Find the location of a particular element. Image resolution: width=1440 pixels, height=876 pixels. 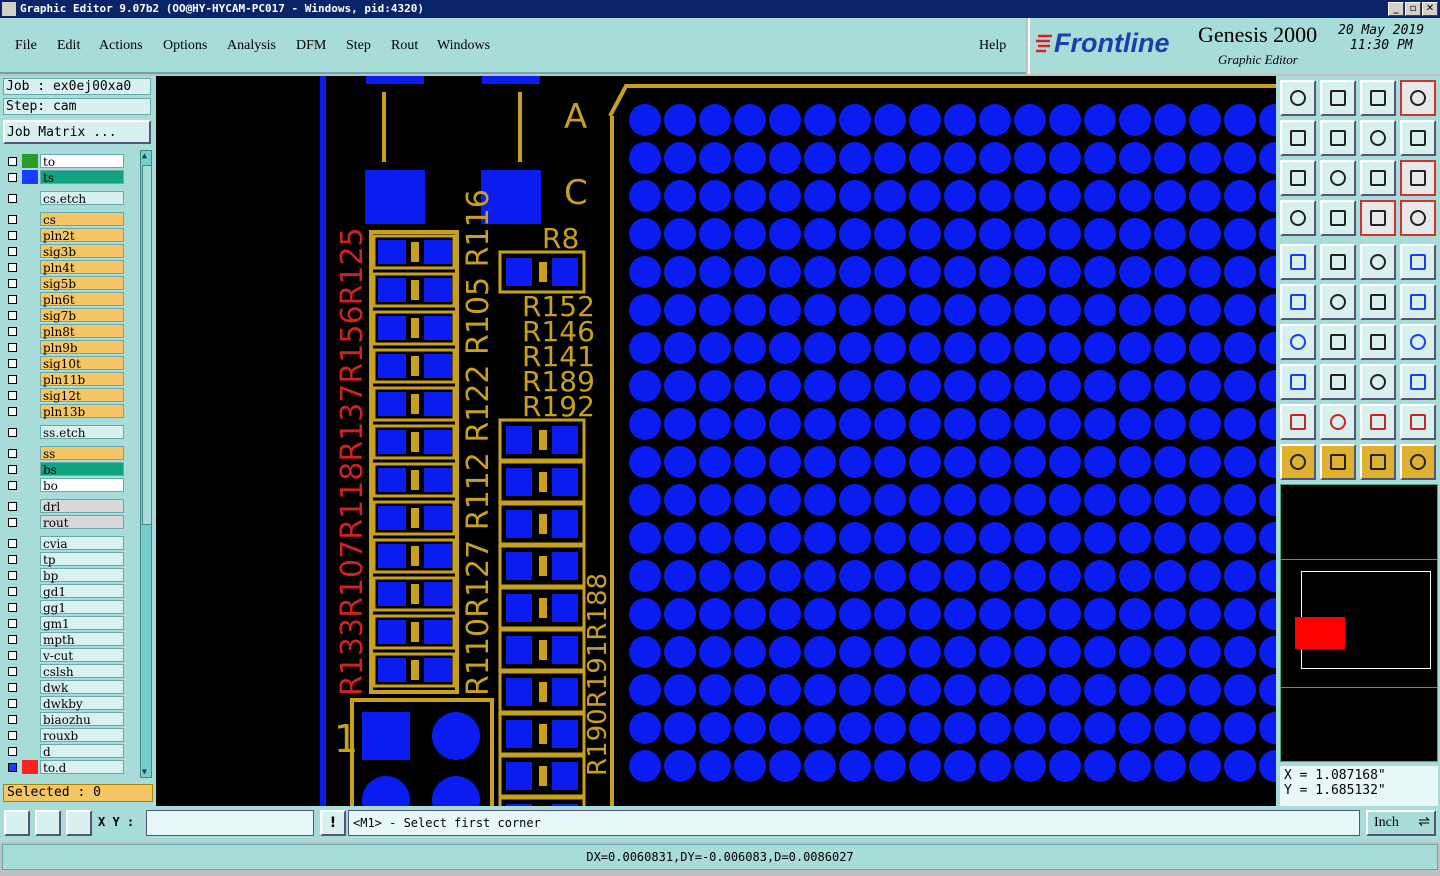

layer-row-to: to is located at coordinates (65, 161).